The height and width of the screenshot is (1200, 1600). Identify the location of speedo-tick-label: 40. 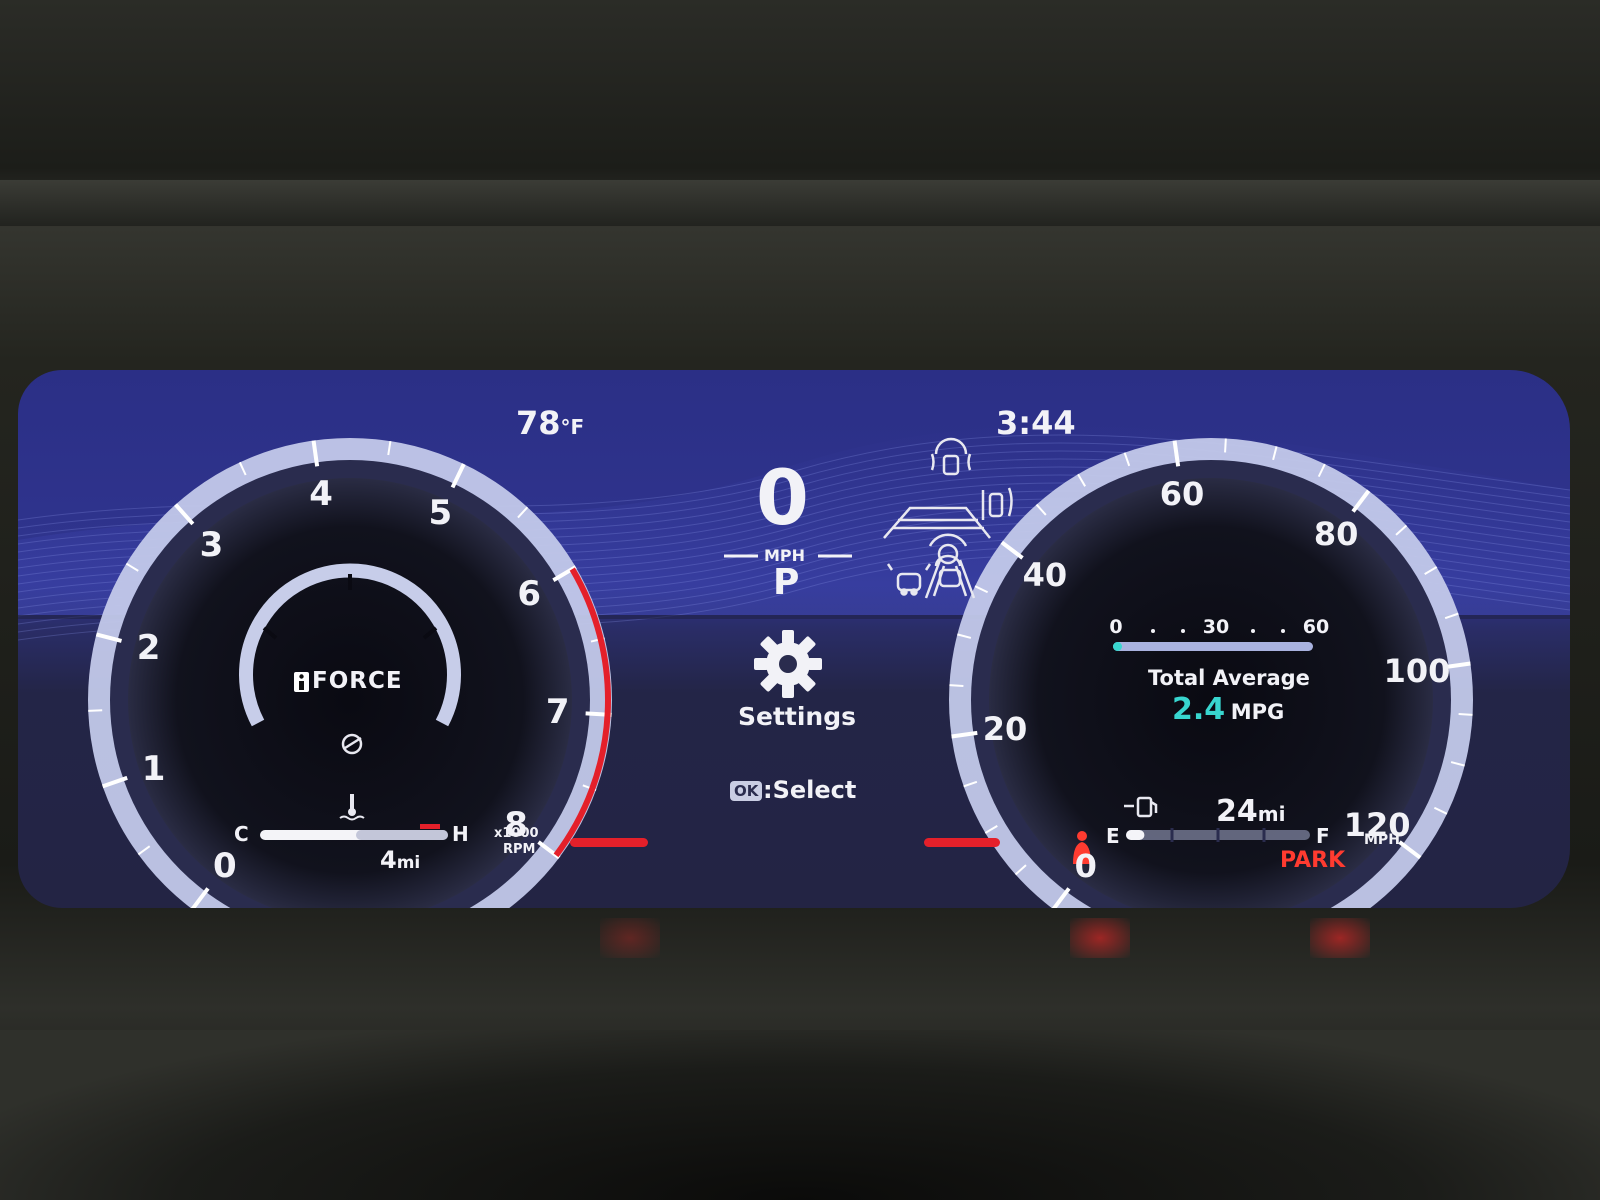
(1045, 574).